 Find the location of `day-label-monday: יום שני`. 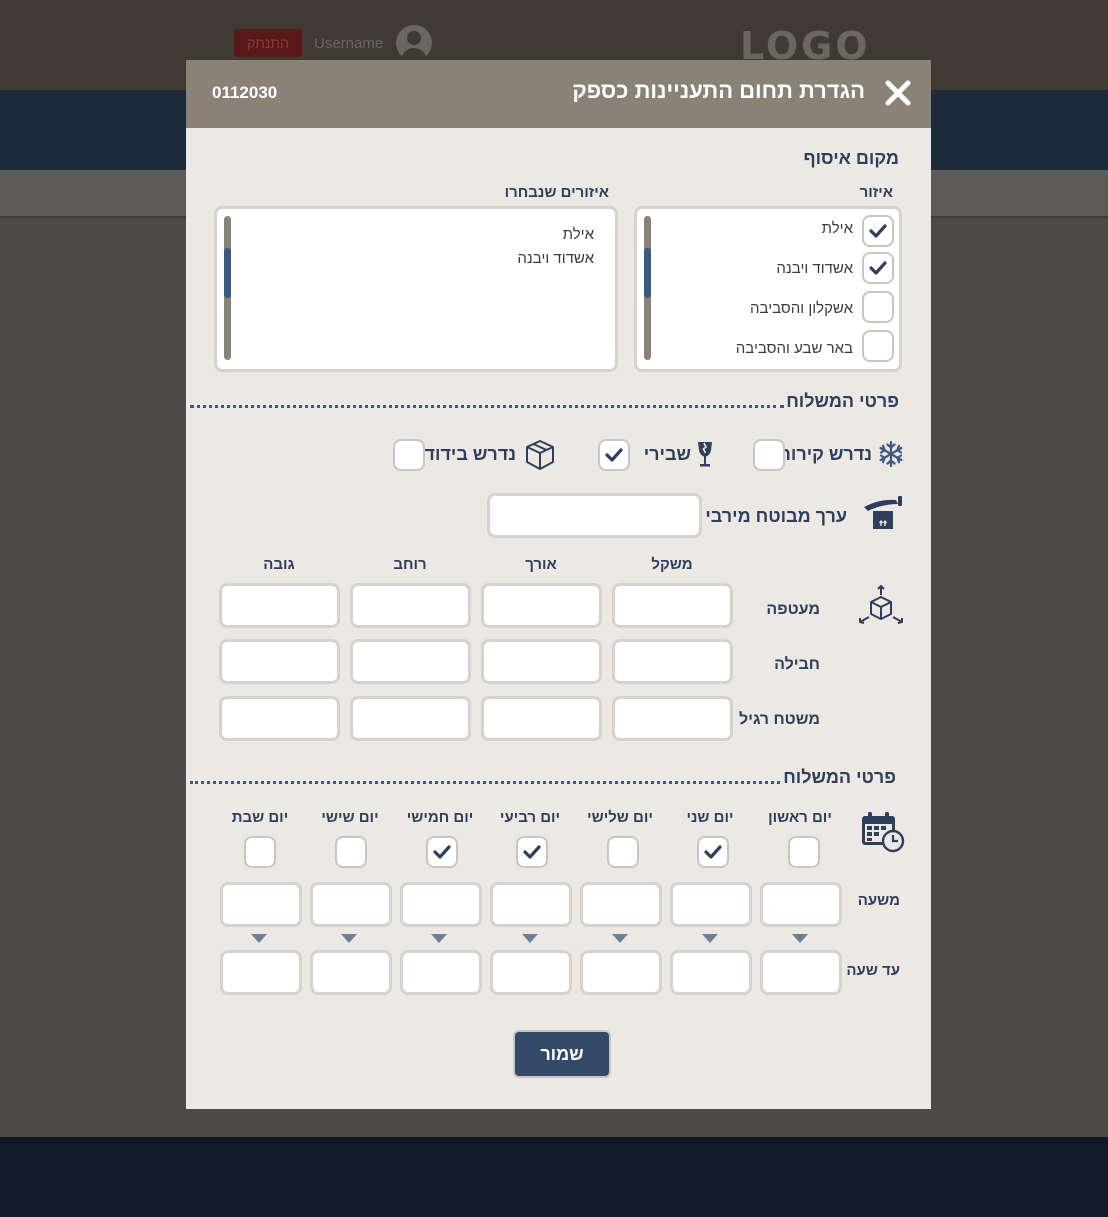

day-label-monday: יום שני is located at coordinates (710, 817).